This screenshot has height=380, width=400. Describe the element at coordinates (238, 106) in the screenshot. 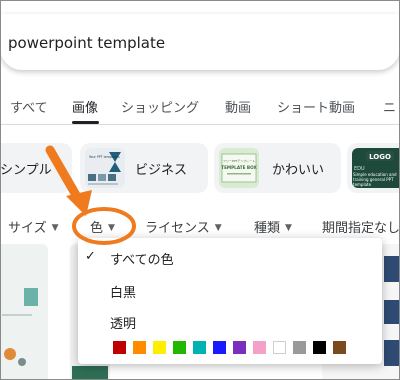

I see `tab-videos: 動画` at that location.